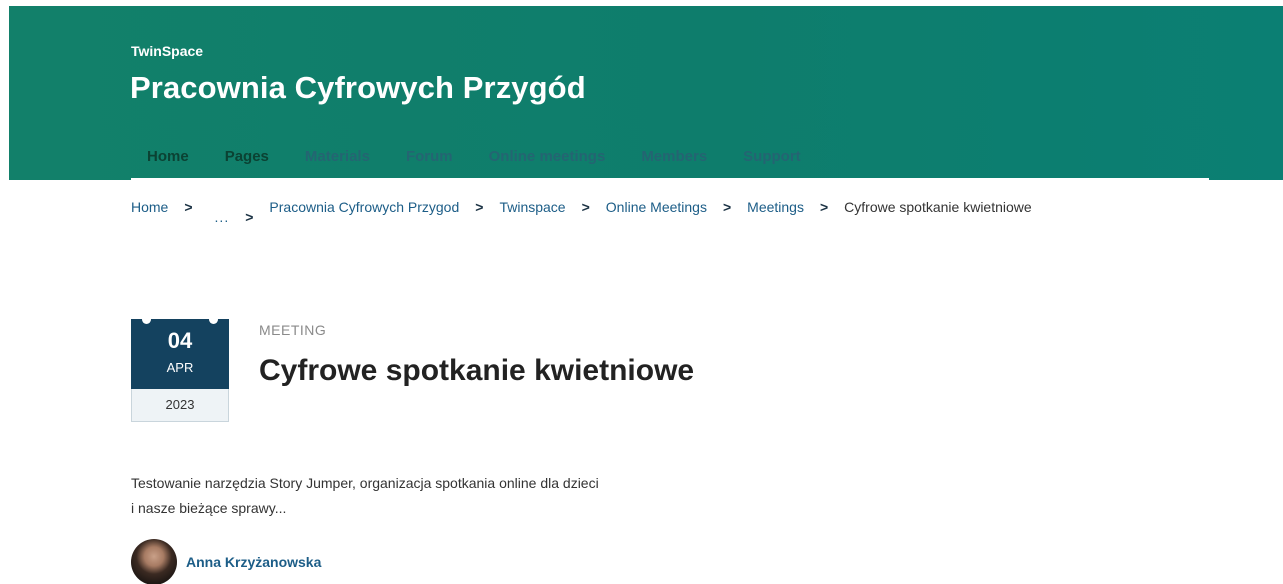 The width and height of the screenshot is (1283, 584). What do you see at coordinates (149, 207) in the screenshot?
I see `breadcrumb-home: Home` at bounding box center [149, 207].